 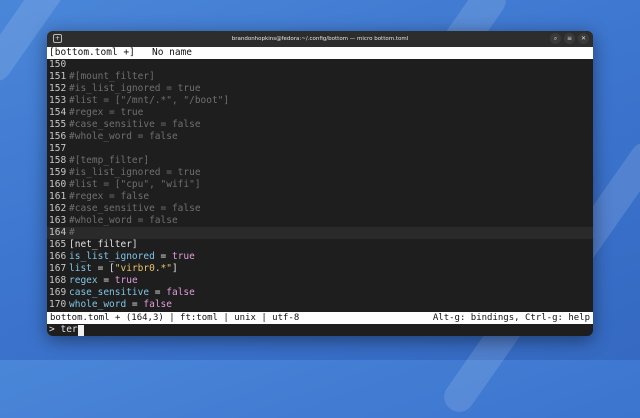 I want to click on line-text: #[mount_filter], so click(x=112, y=77).